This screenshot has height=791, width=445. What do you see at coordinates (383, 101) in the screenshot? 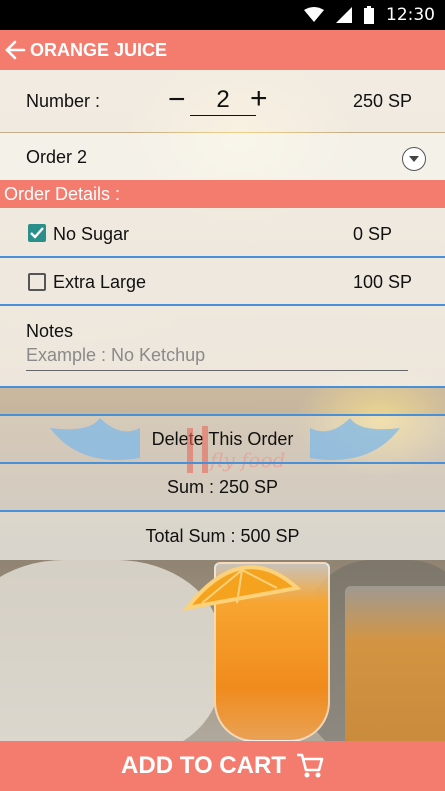
I see `unit-price: 250 SP` at bounding box center [383, 101].